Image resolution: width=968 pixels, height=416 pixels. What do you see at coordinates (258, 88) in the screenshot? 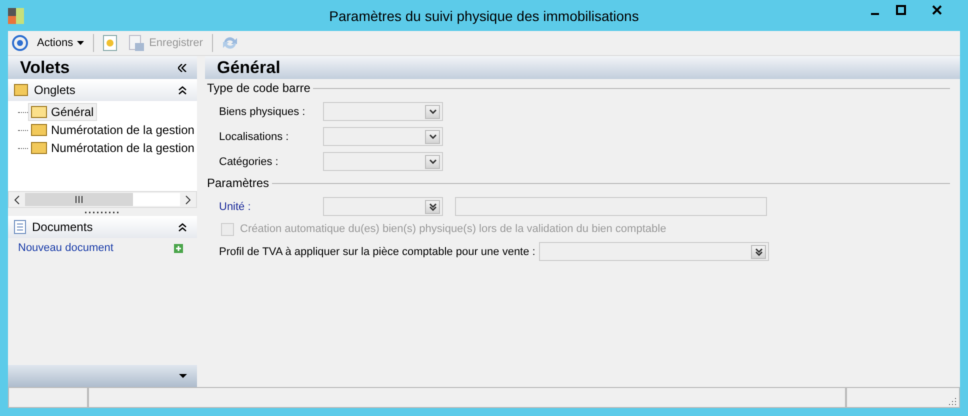
I see `group-title: Type de code barre` at bounding box center [258, 88].